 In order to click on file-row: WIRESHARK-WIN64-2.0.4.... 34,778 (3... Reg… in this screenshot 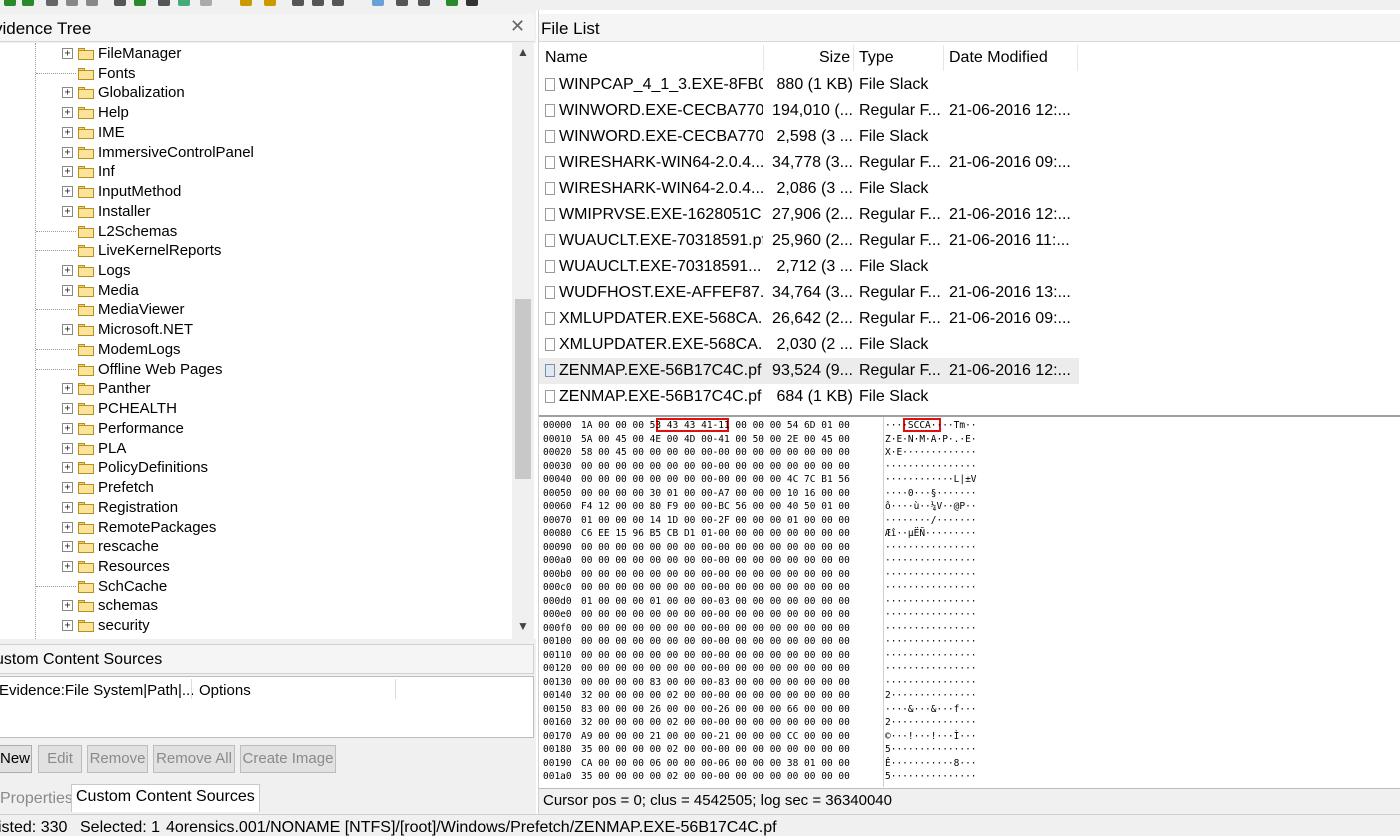, I will do `click(809, 163)`.